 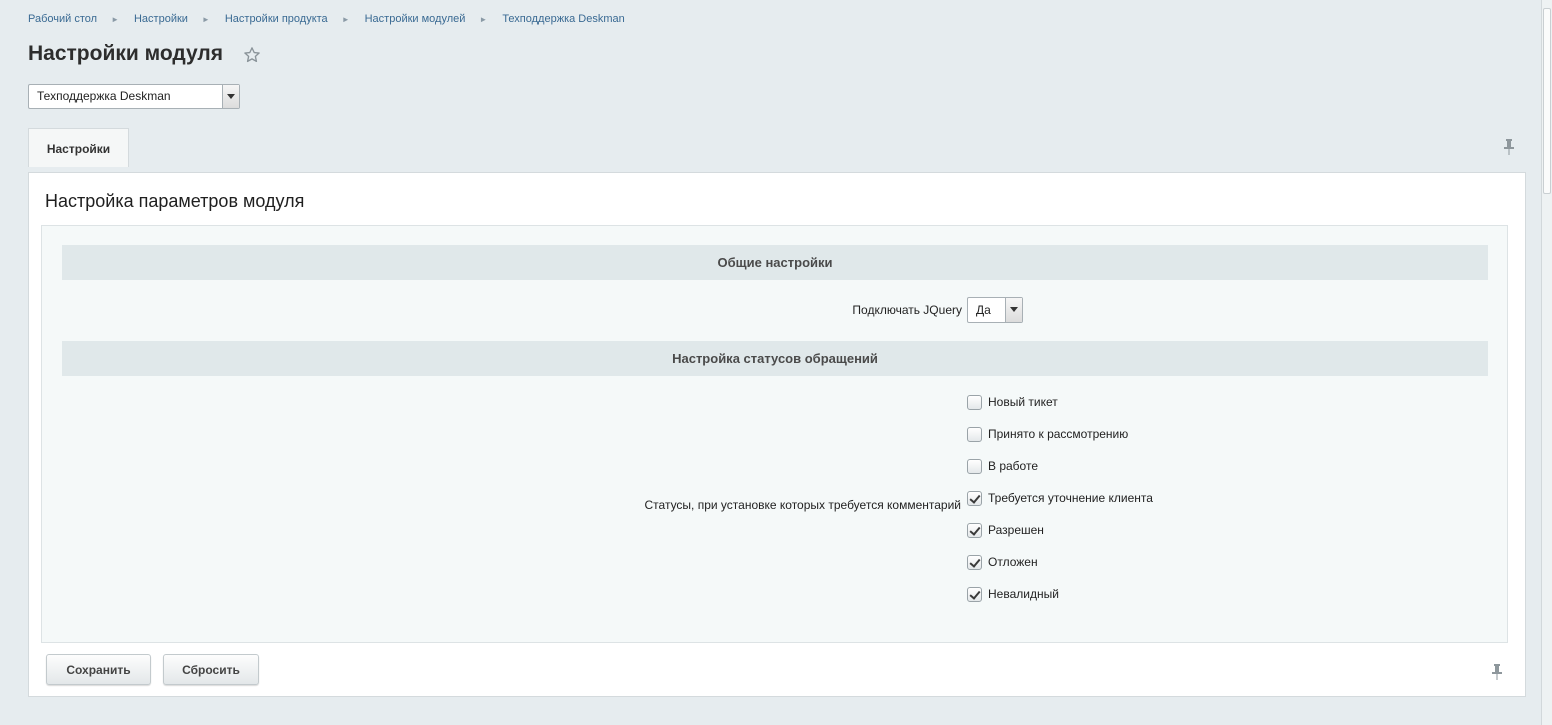 What do you see at coordinates (126, 53) in the screenshot?
I see `page-title: Настройки модуля` at bounding box center [126, 53].